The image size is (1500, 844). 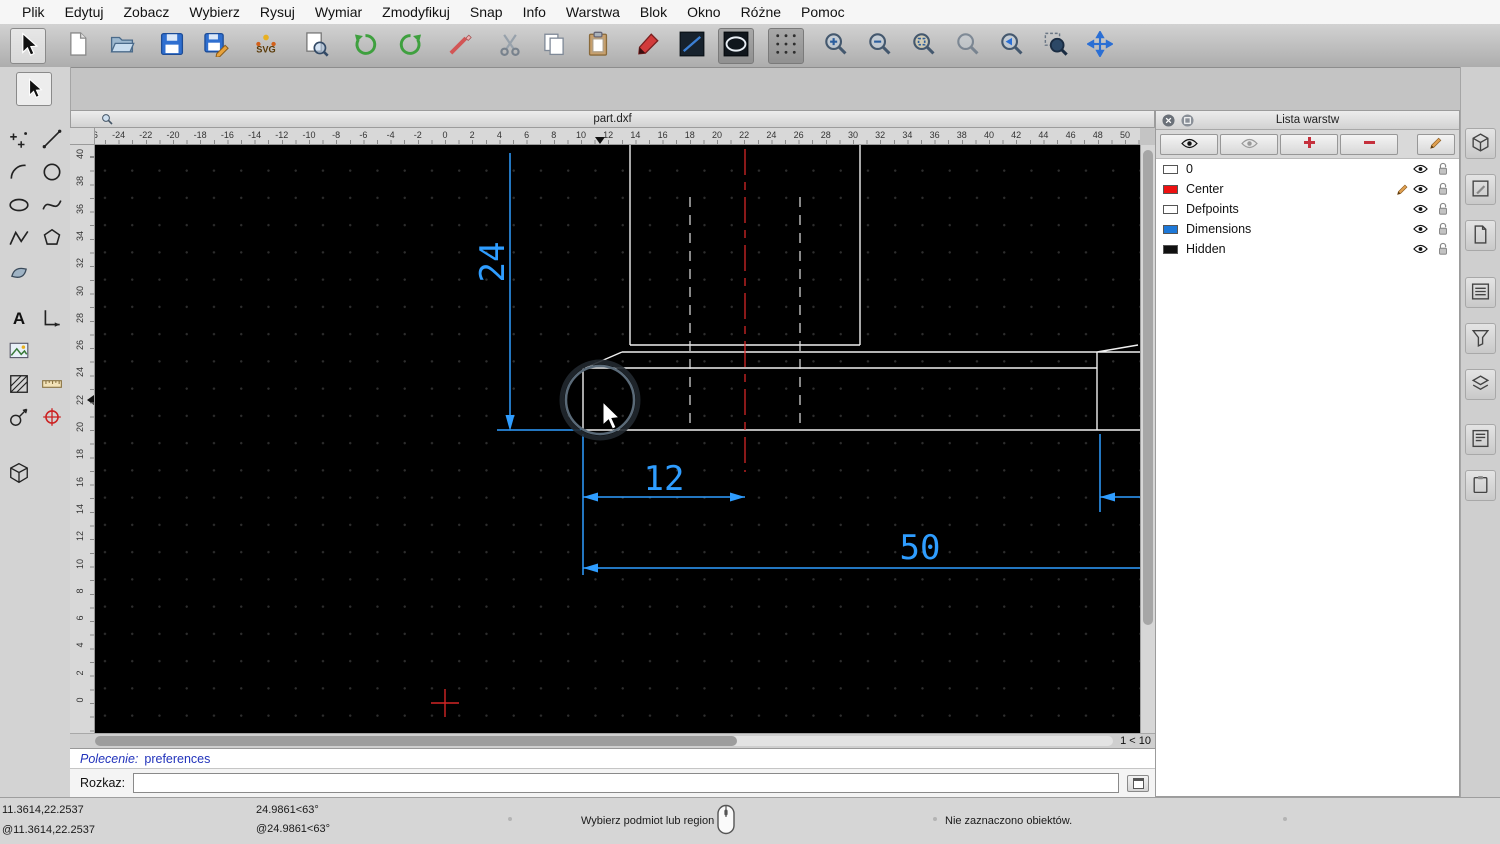 I want to click on horizontal-scrollbar, so click(x=604, y=741).